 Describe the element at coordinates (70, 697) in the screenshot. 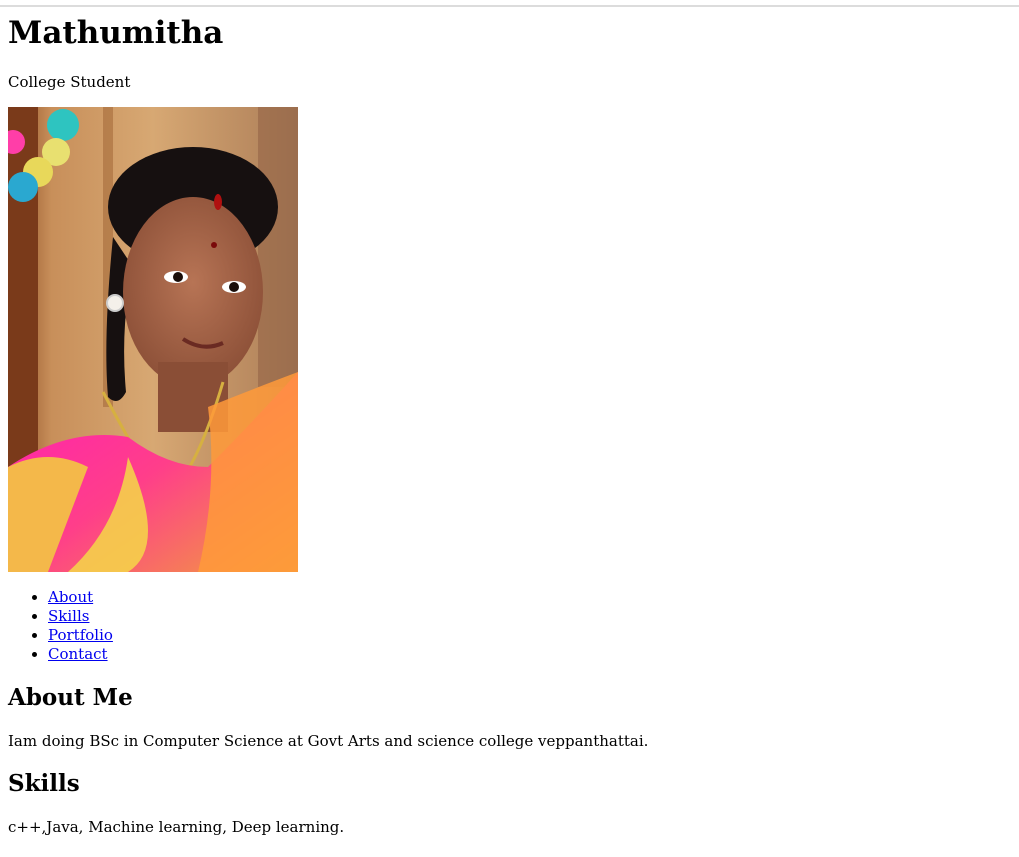

I see `about-heading: About Me` at that location.